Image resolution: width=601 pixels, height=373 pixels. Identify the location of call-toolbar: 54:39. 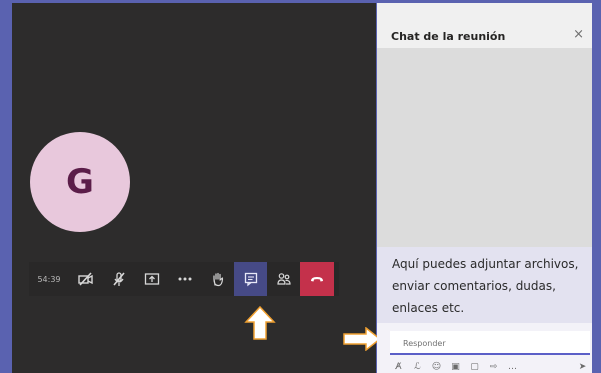
(184, 279).